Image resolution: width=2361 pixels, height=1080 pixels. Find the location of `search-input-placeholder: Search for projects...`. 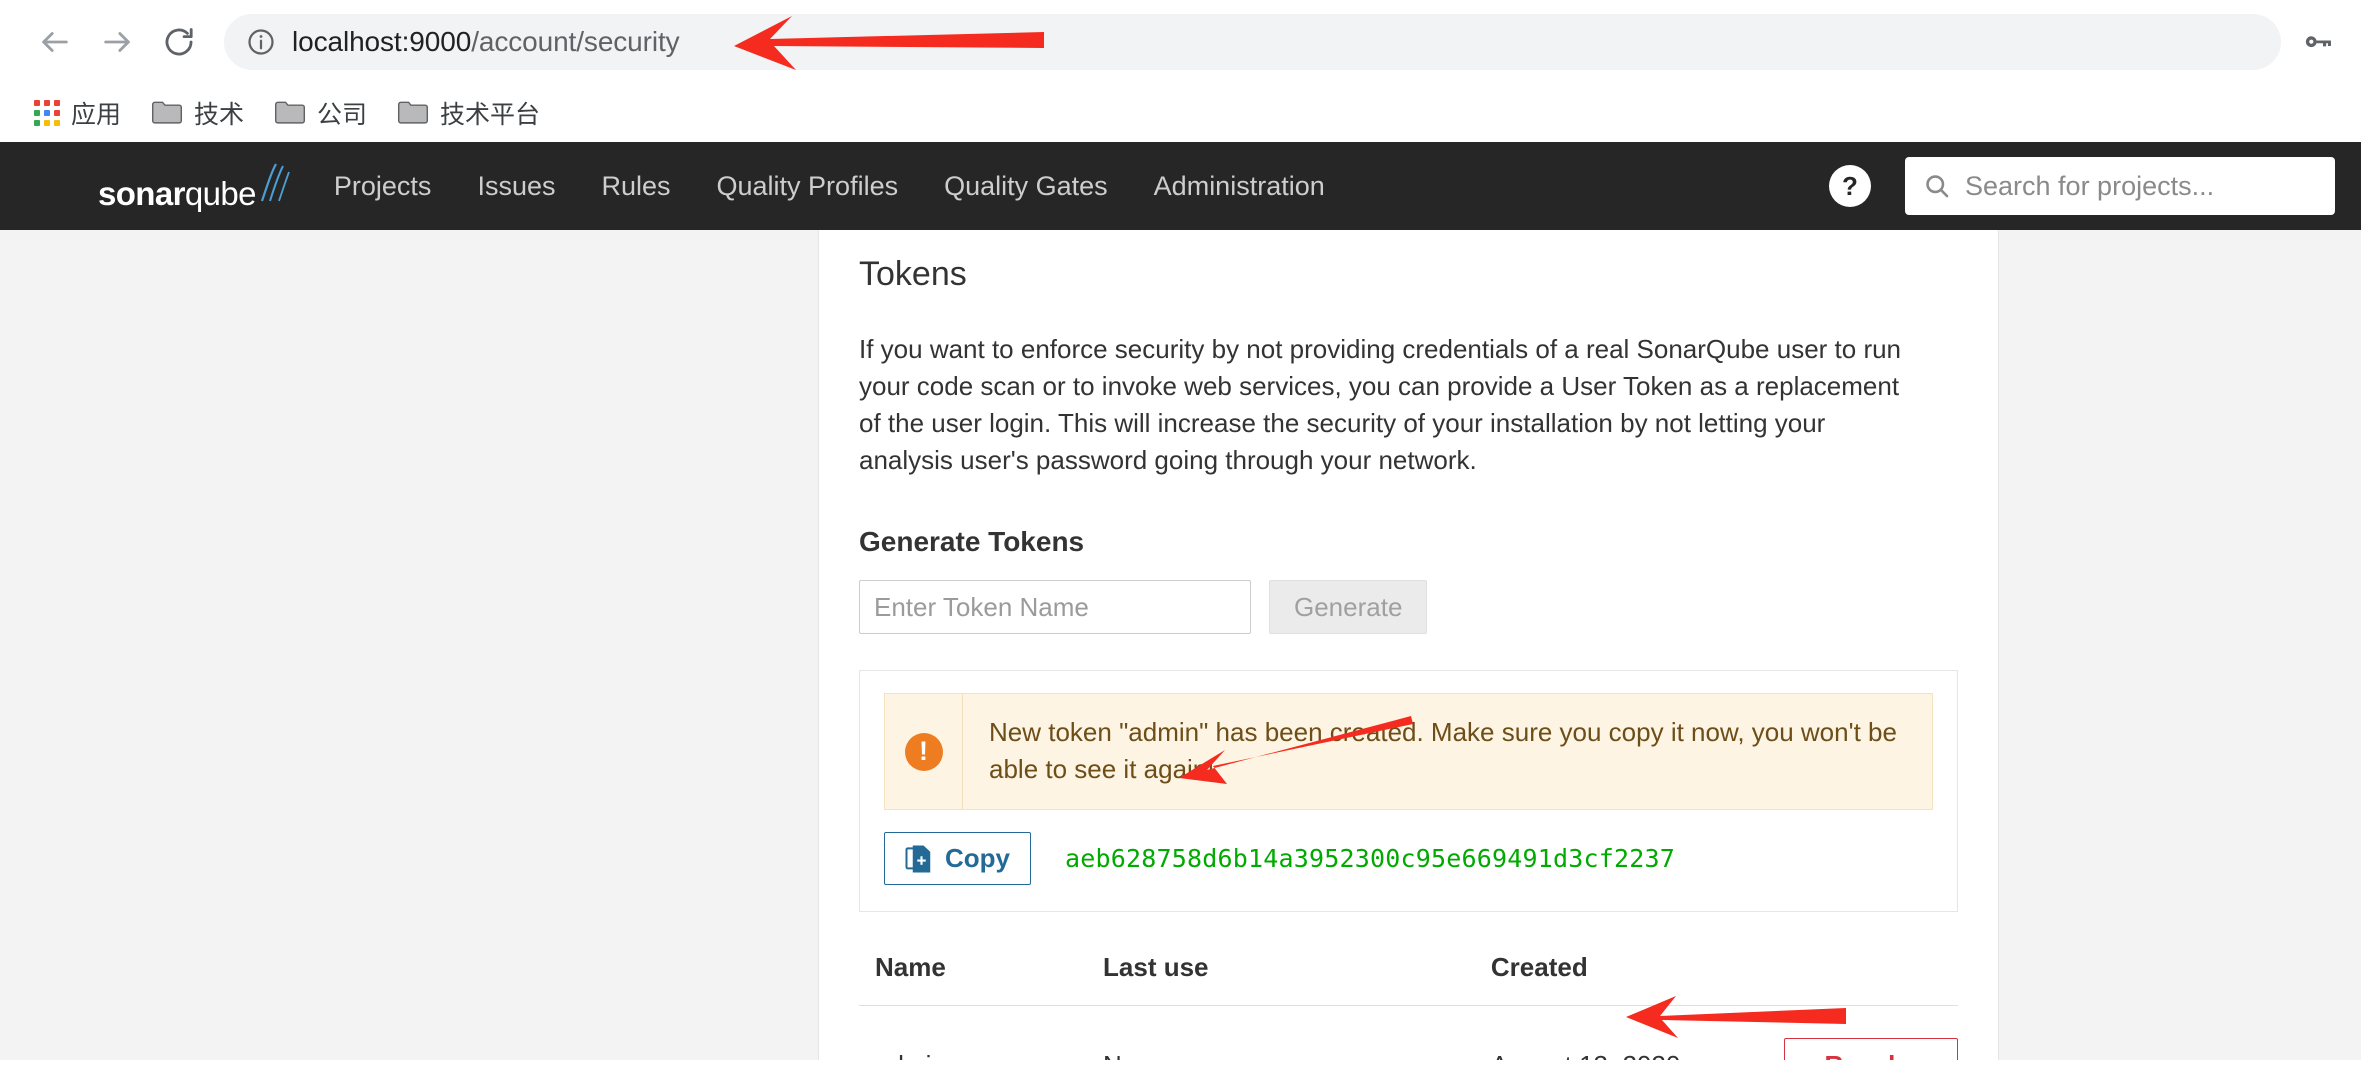

search-input-placeholder: Search for projects... is located at coordinates (2090, 185).